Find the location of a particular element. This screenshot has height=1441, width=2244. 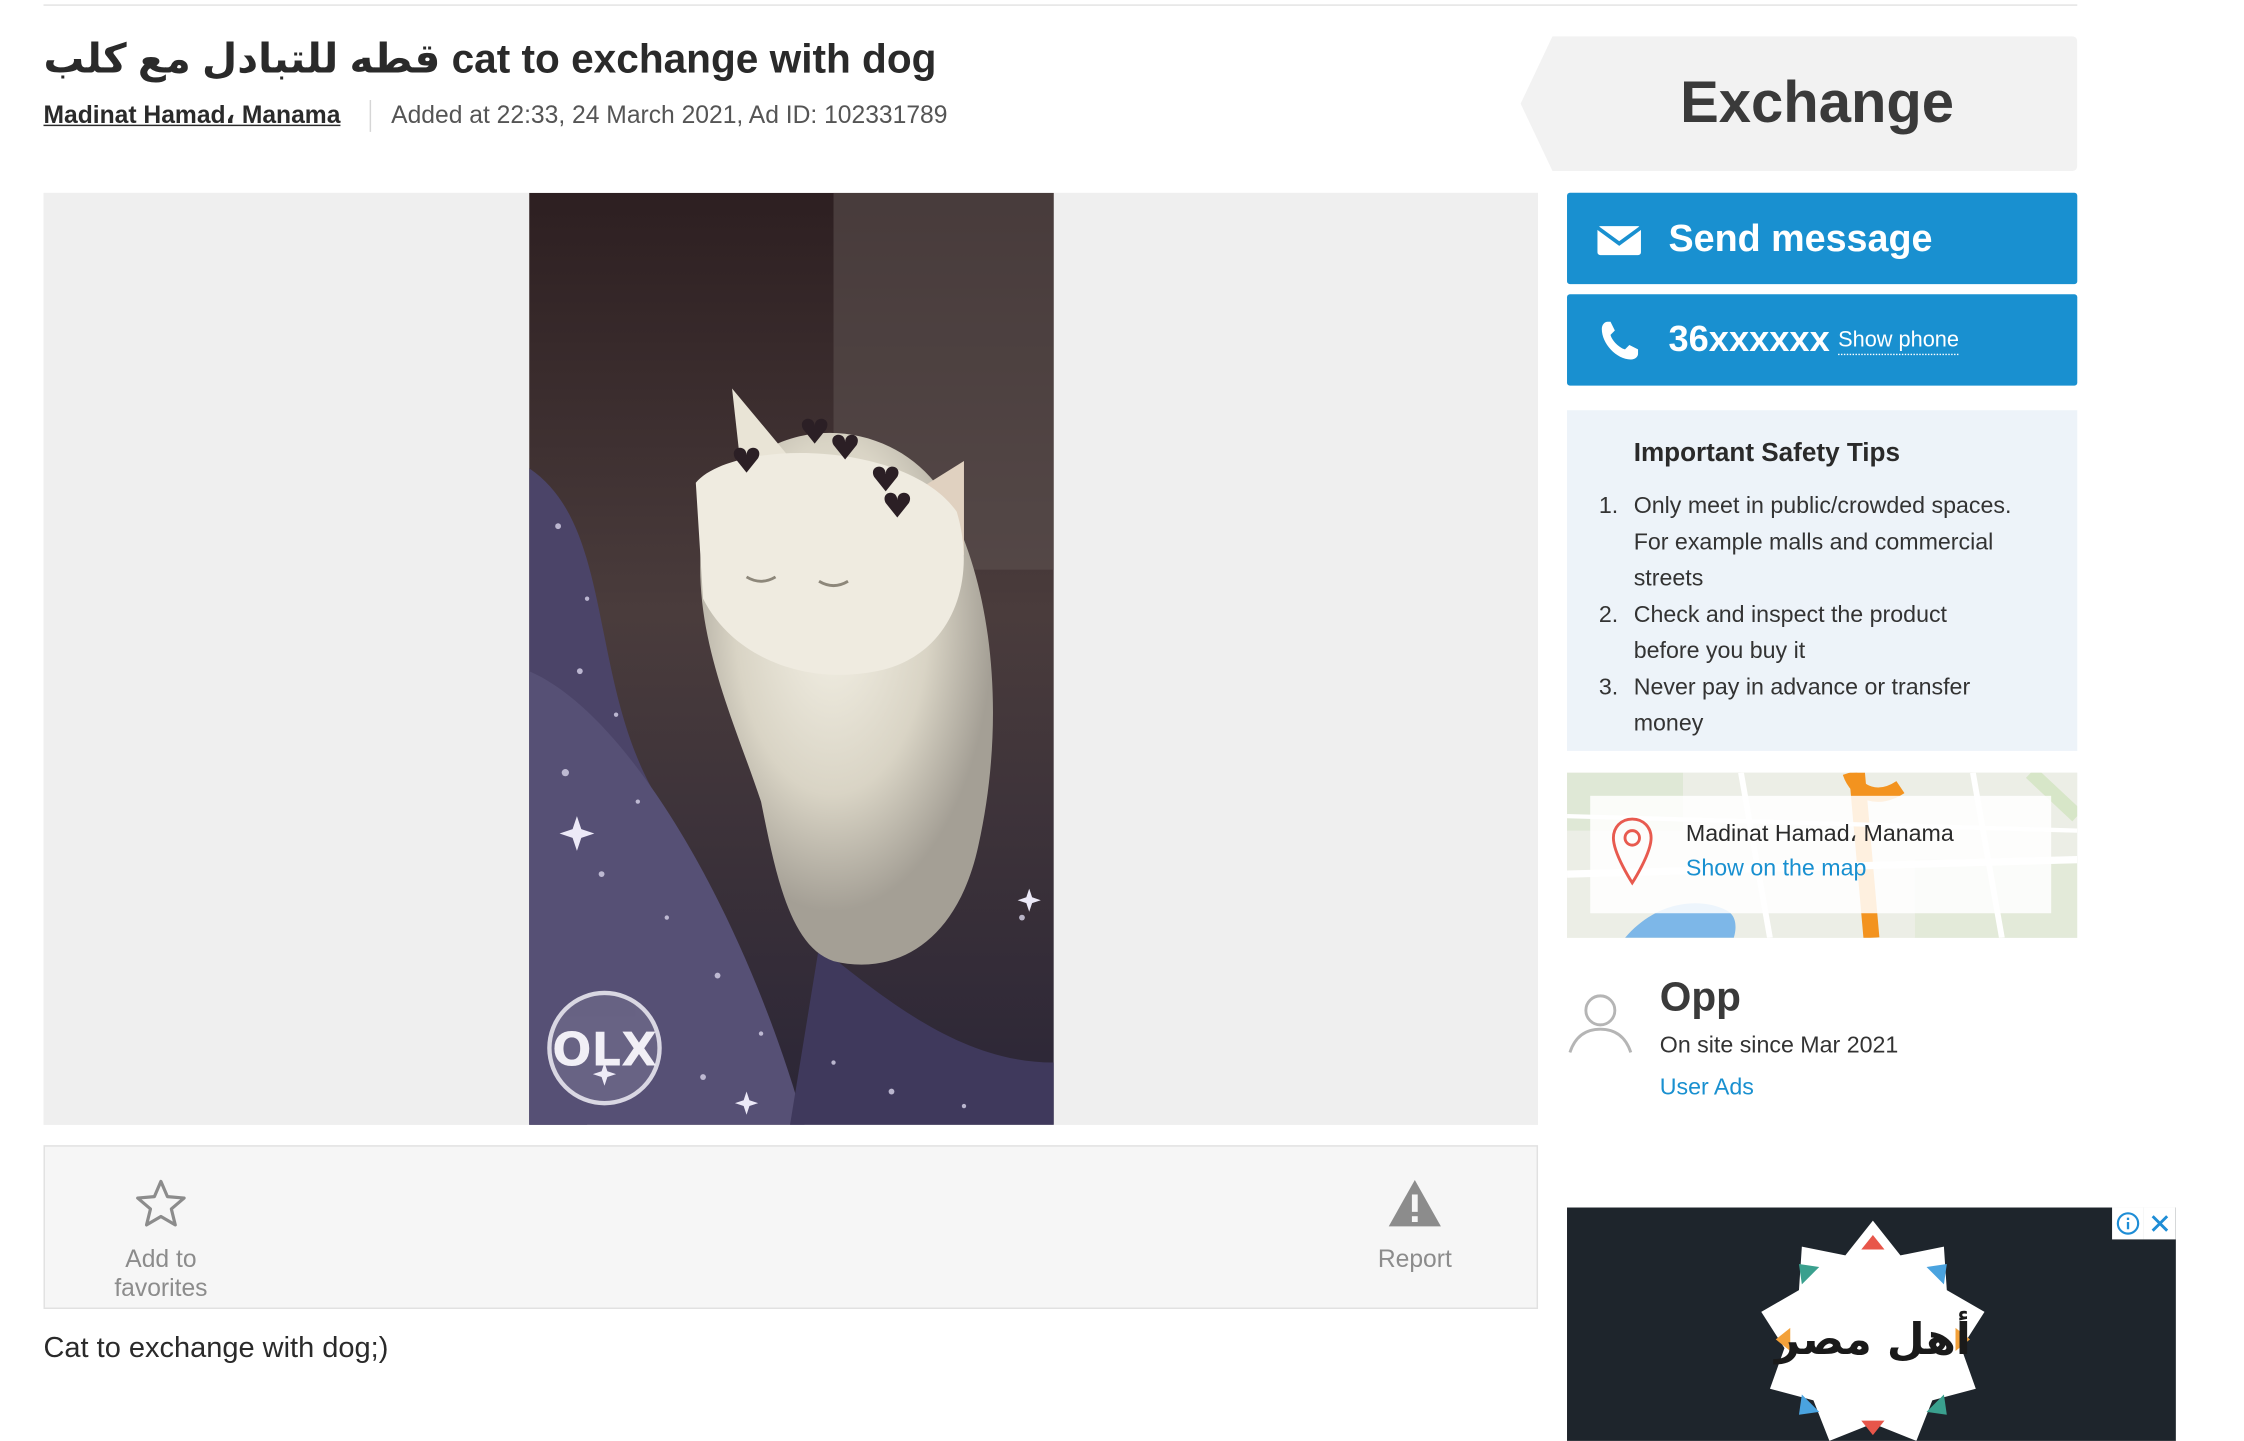

info-icon is located at coordinates (2128, 1223).